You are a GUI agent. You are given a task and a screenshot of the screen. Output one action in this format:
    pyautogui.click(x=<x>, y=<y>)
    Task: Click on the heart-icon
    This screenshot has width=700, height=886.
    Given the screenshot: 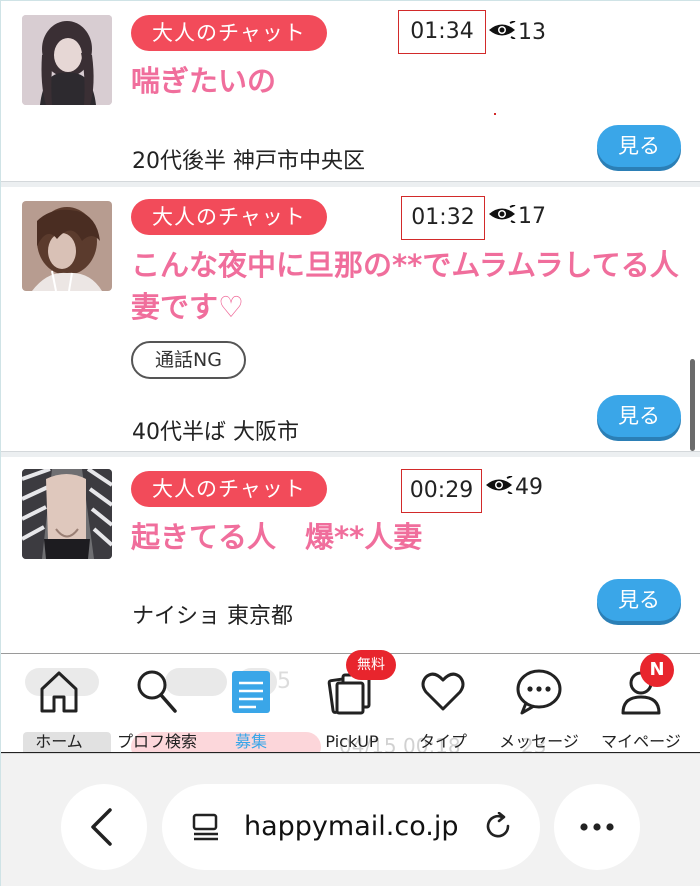 What is the action you would take?
    pyautogui.click(x=443, y=691)
    